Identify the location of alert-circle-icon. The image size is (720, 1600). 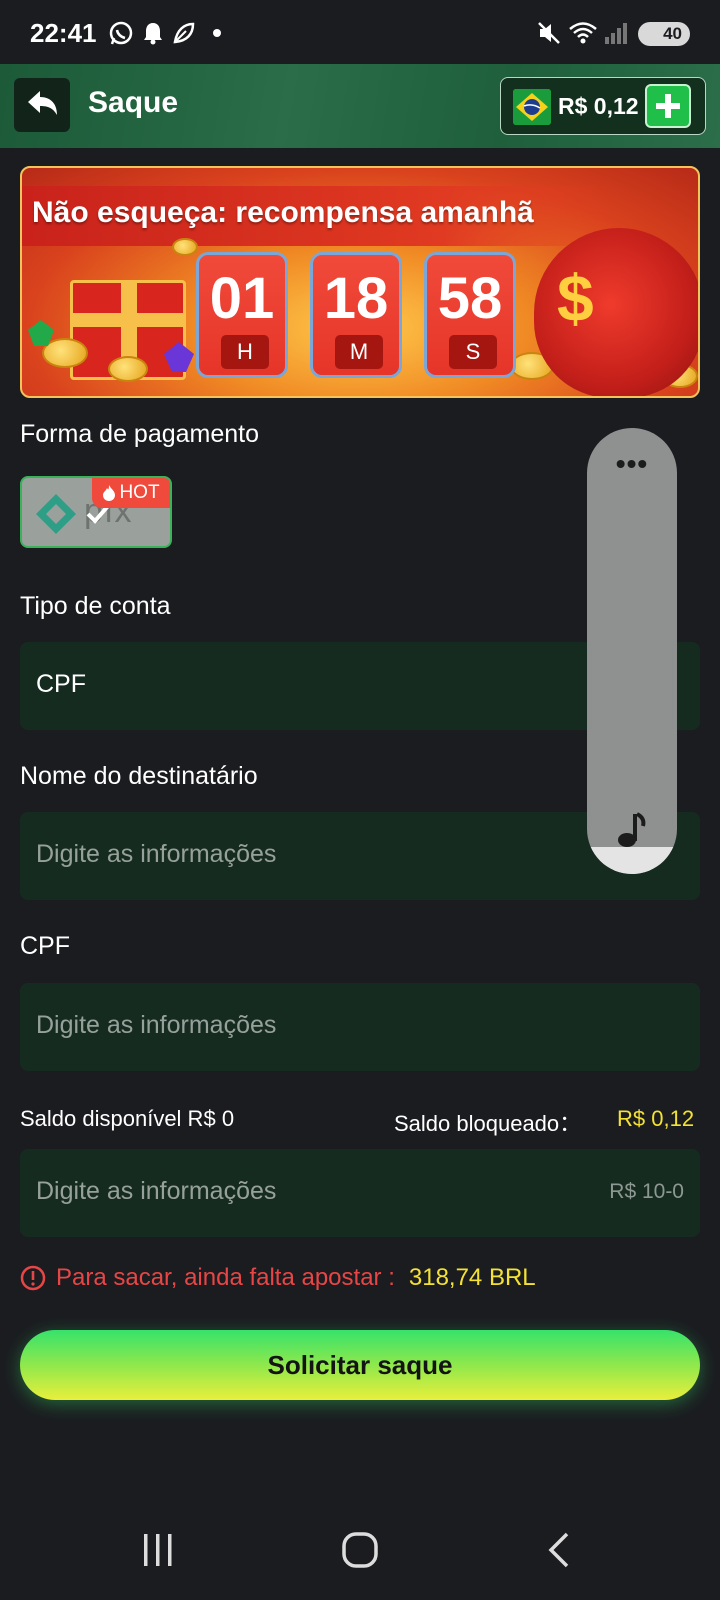
(33, 1278).